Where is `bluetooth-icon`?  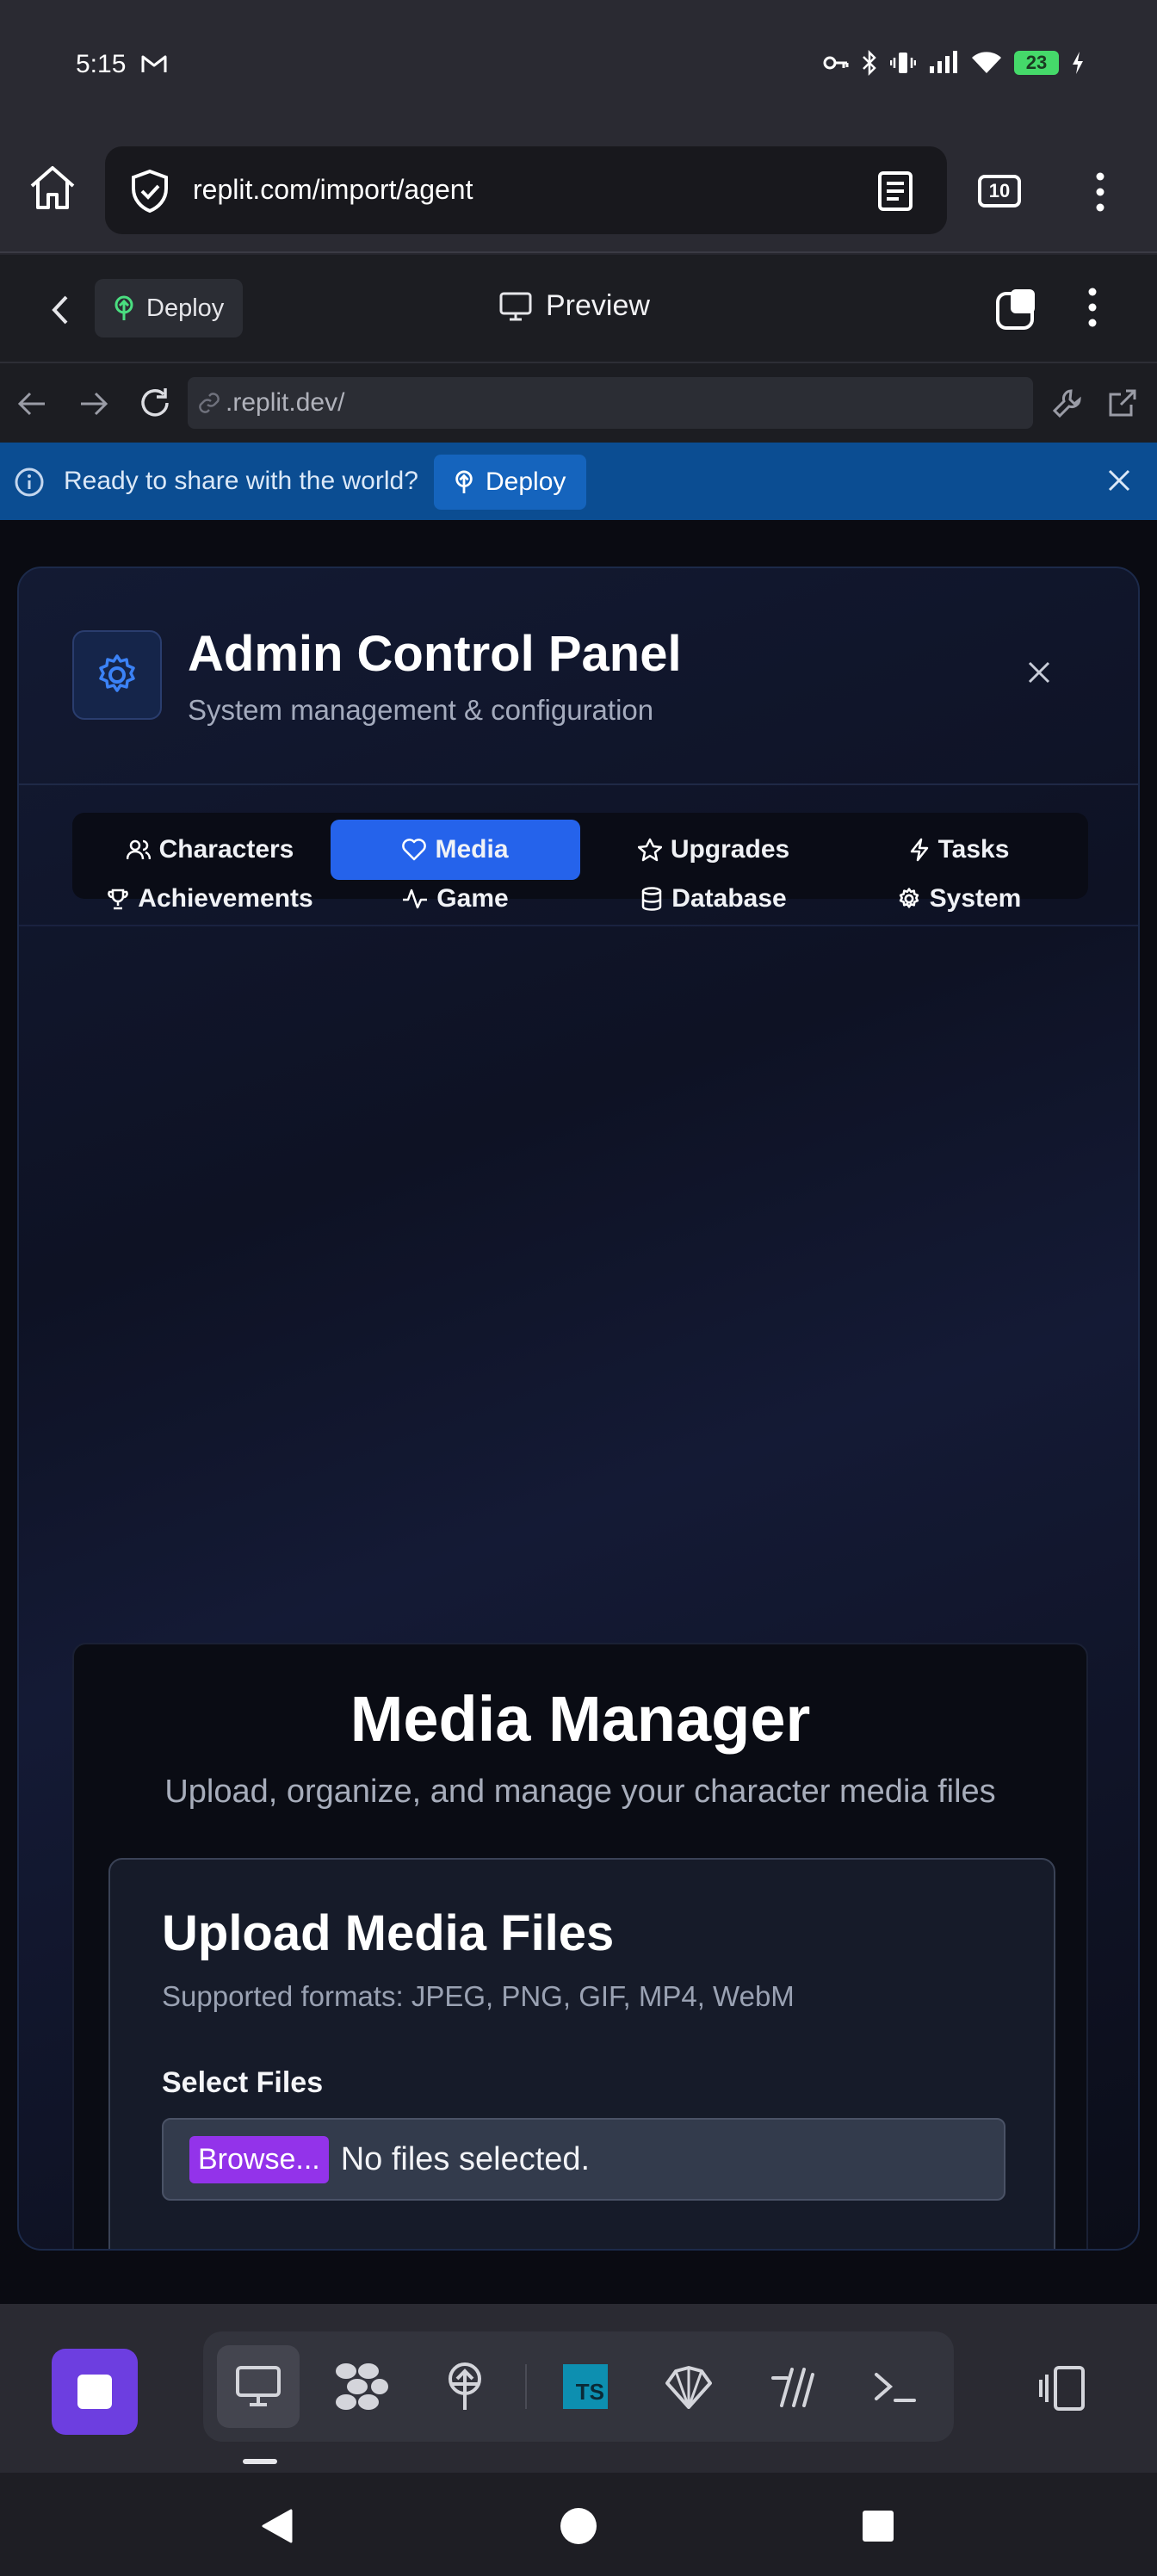 bluetooth-icon is located at coordinates (870, 63).